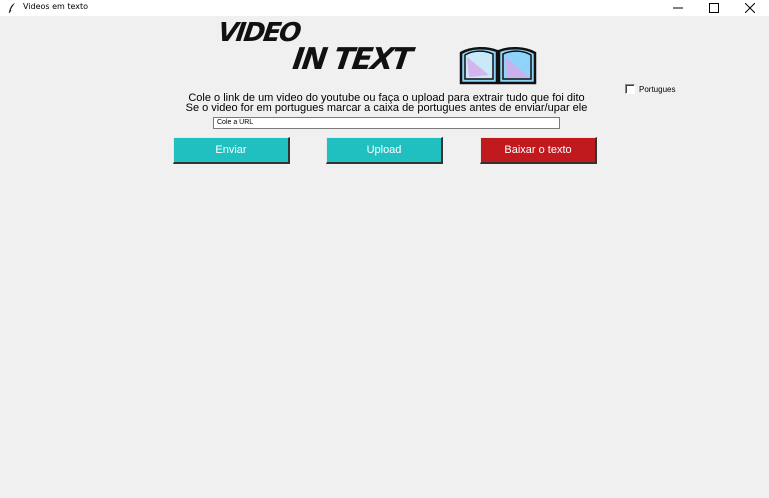 The height and width of the screenshot is (498, 769). I want to click on portugues-checkbox-label: Portugues, so click(657, 89).